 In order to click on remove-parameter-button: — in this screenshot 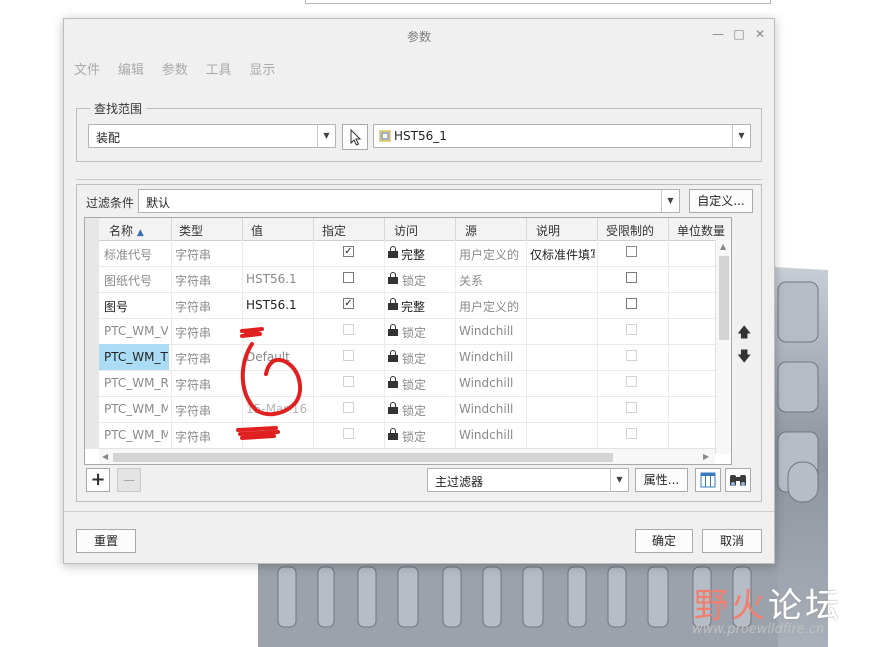, I will do `click(129, 480)`.